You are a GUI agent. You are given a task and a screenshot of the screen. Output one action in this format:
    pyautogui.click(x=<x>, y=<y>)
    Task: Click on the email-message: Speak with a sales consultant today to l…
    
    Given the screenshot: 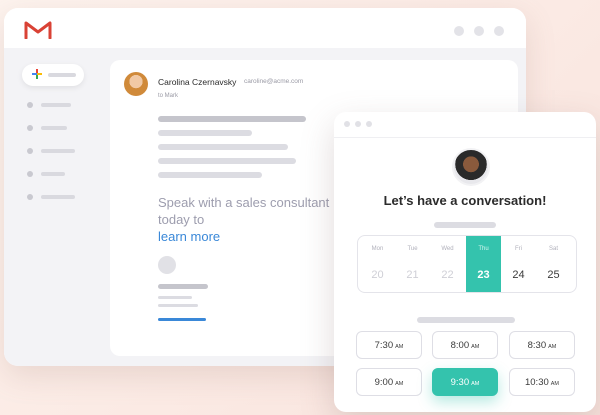 What is the action you would take?
    pyautogui.click(x=248, y=219)
    